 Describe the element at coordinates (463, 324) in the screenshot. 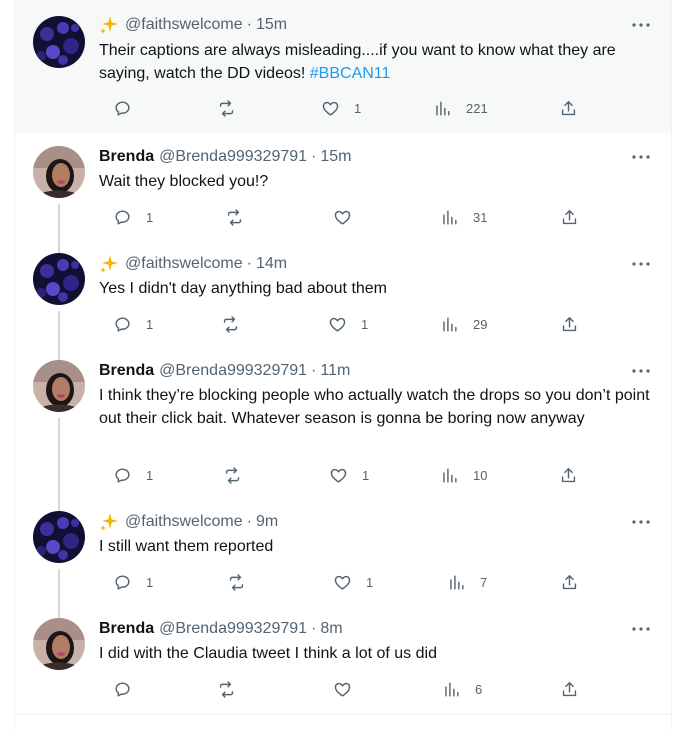

I see `views-button: 29` at that location.